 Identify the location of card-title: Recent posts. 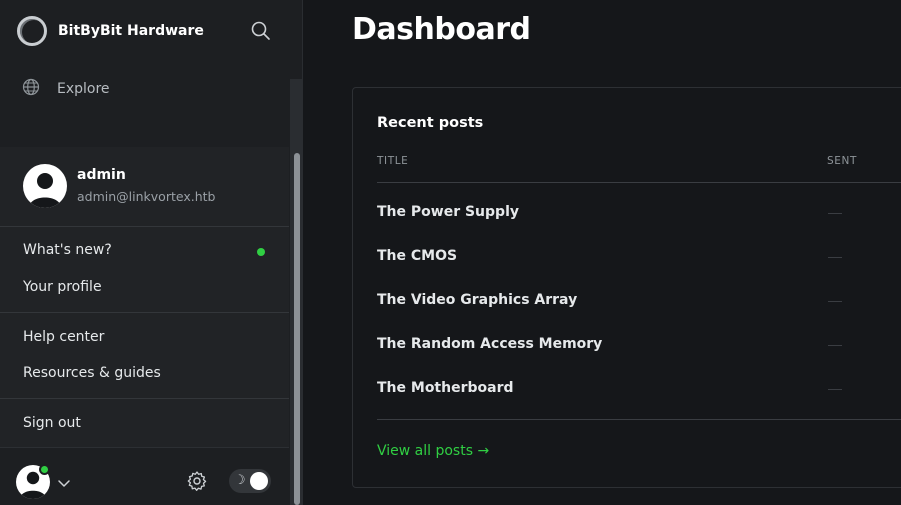
(430, 123).